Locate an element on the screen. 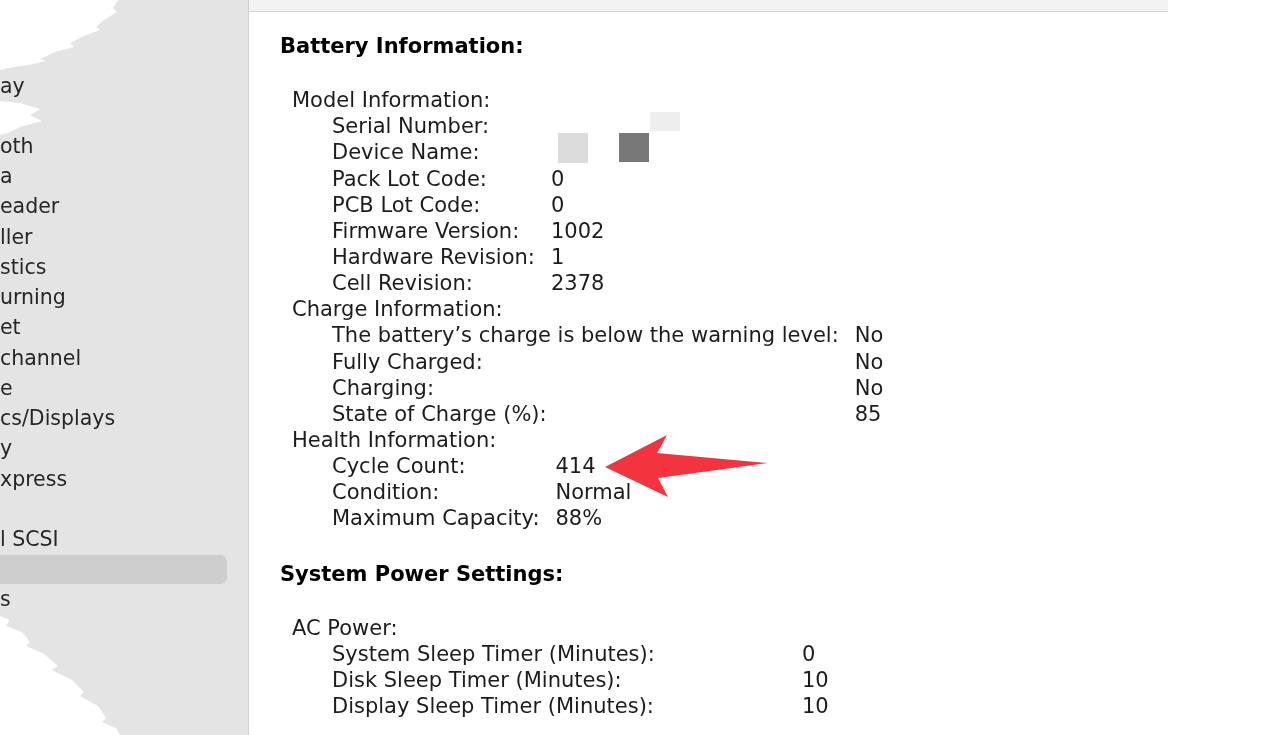  sidebar-item: l SCSI is located at coordinates (29, 539).